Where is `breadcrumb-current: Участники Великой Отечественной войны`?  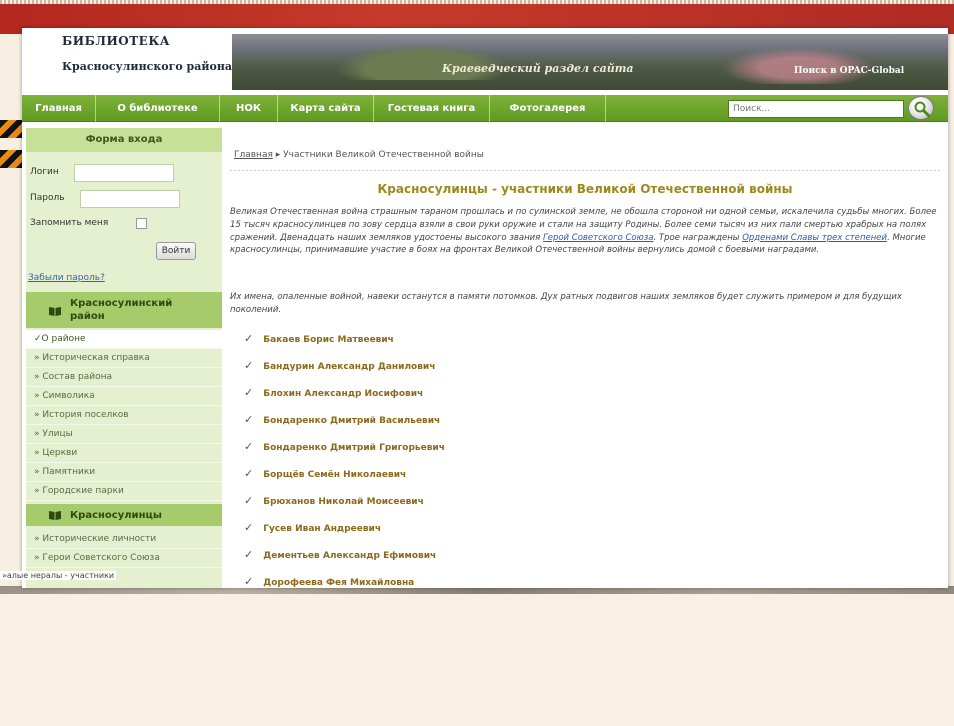 breadcrumb-current: Участники Великой Отечественной войны is located at coordinates (383, 155).